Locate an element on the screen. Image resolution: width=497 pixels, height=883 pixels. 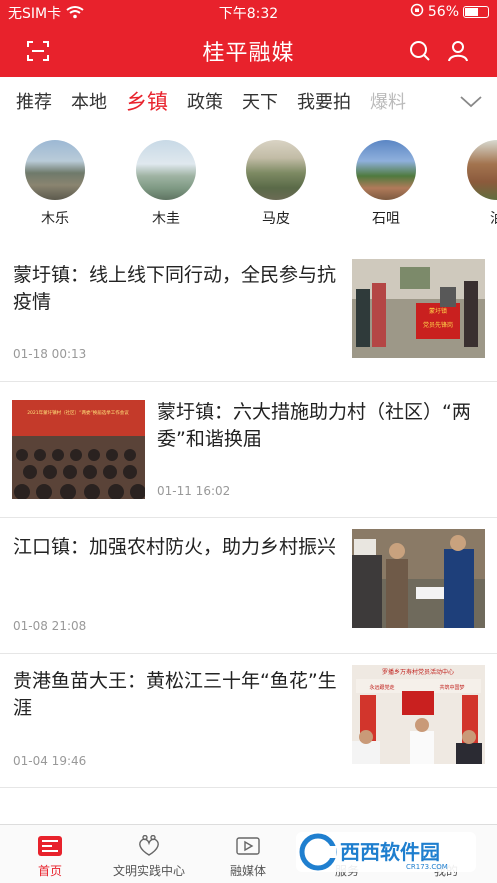
app-header: 桂平融媒 is located at coordinates (248, 50).